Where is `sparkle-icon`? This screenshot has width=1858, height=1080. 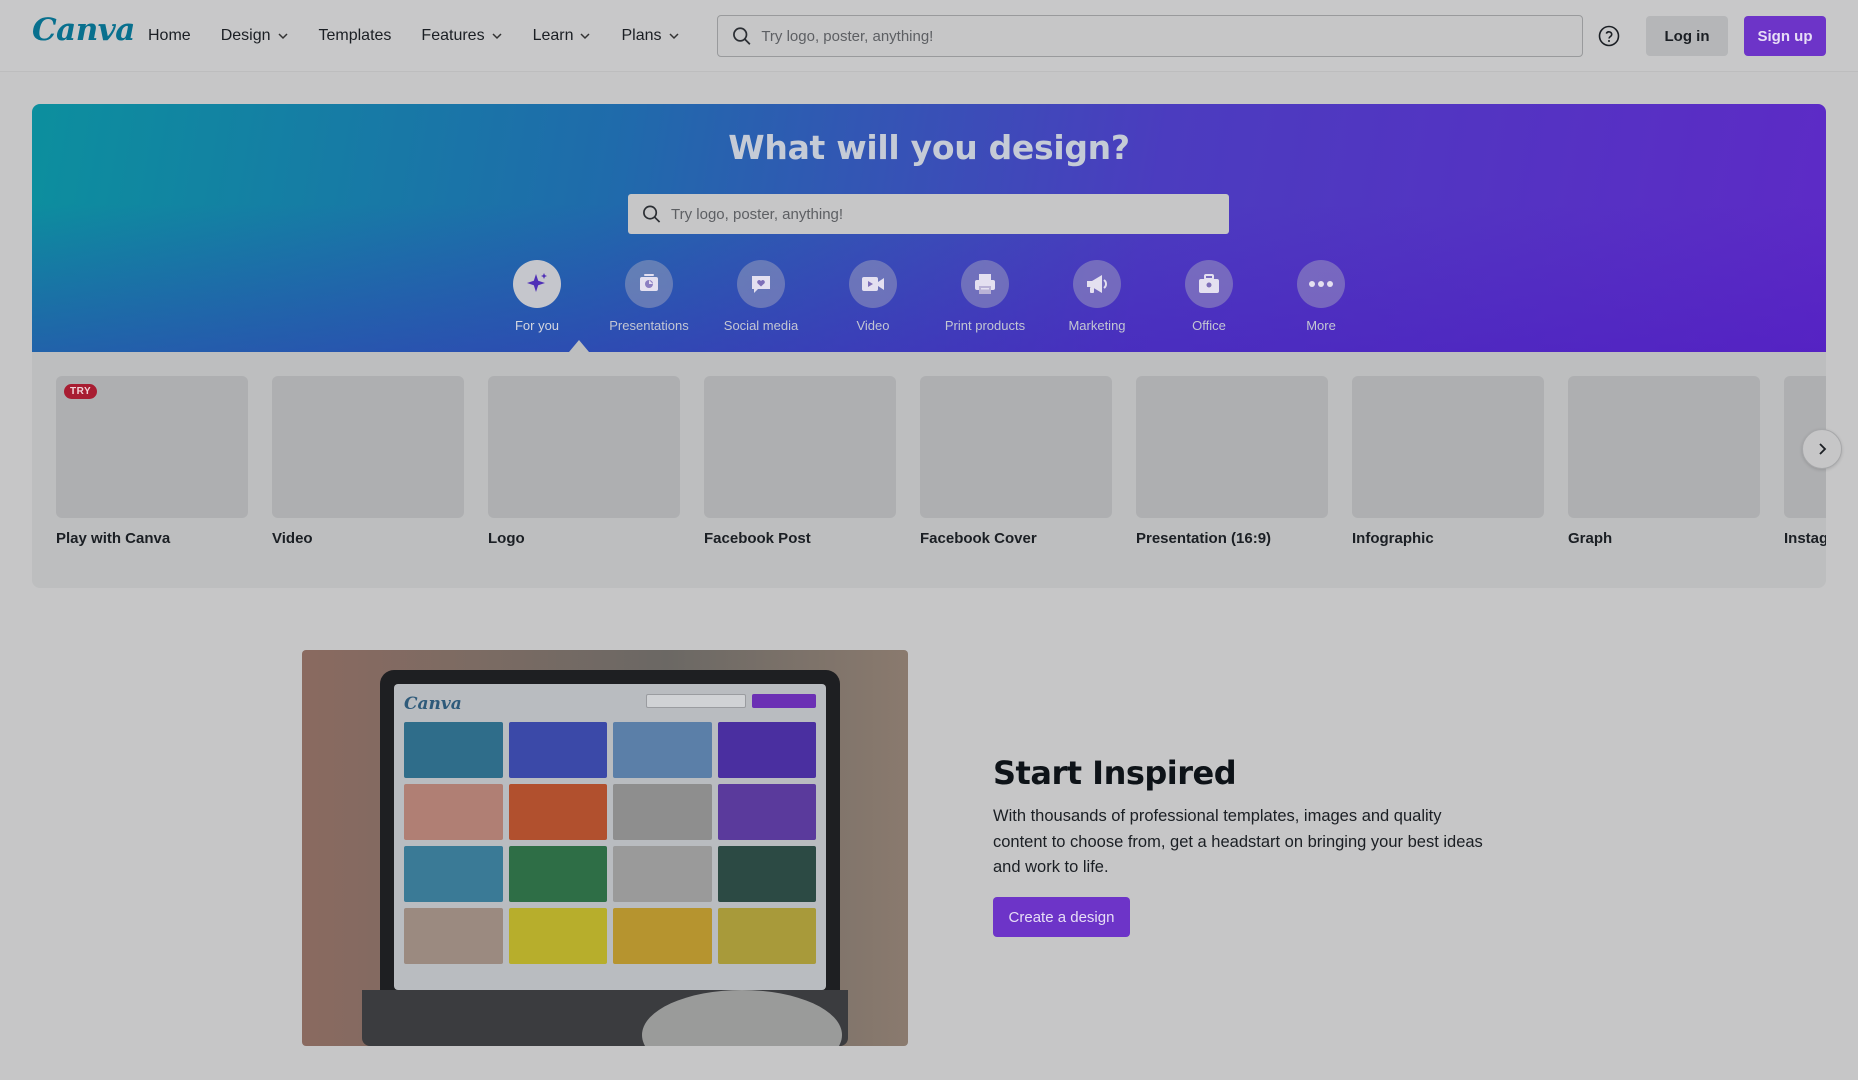 sparkle-icon is located at coordinates (537, 282).